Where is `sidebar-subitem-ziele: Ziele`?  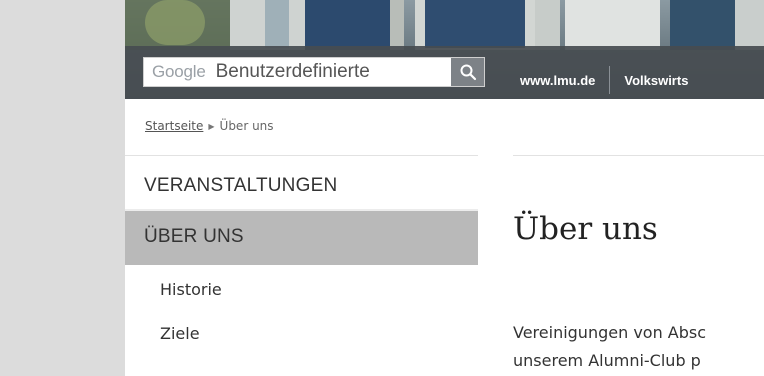
sidebar-subitem-ziele: Ziele is located at coordinates (301, 331).